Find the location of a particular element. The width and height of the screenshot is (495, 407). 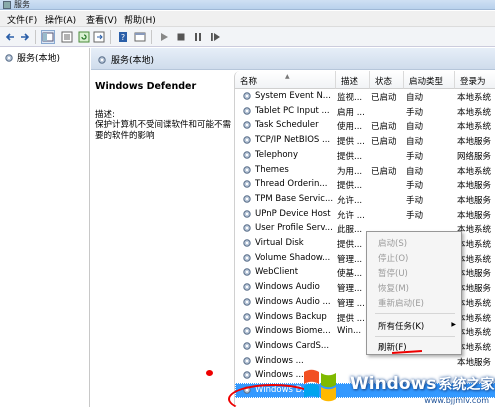

console-button is located at coordinates (140, 37).